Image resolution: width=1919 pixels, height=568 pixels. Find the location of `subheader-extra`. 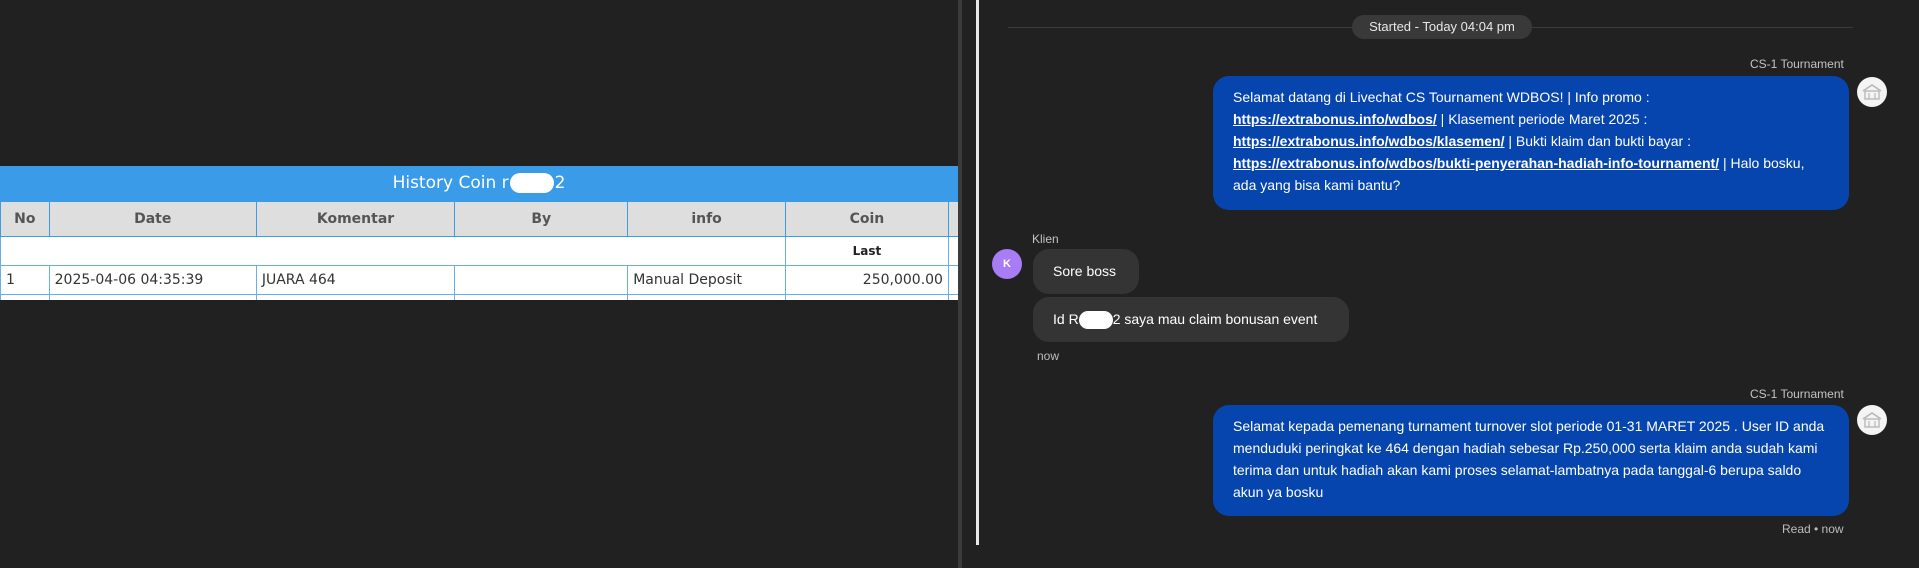

subheader-extra is located at coordinates (952, 251).